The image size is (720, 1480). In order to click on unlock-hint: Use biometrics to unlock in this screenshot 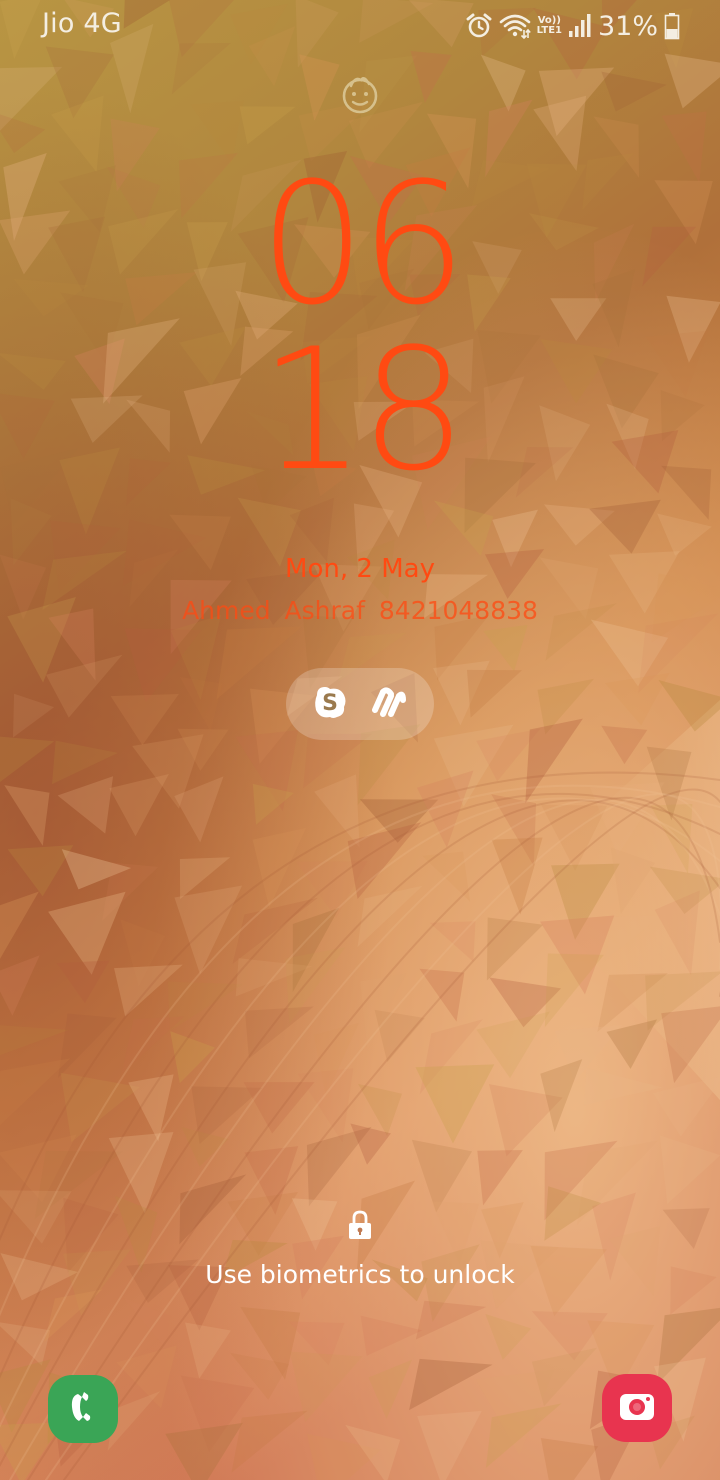, I will do `click(360, 1274)`.